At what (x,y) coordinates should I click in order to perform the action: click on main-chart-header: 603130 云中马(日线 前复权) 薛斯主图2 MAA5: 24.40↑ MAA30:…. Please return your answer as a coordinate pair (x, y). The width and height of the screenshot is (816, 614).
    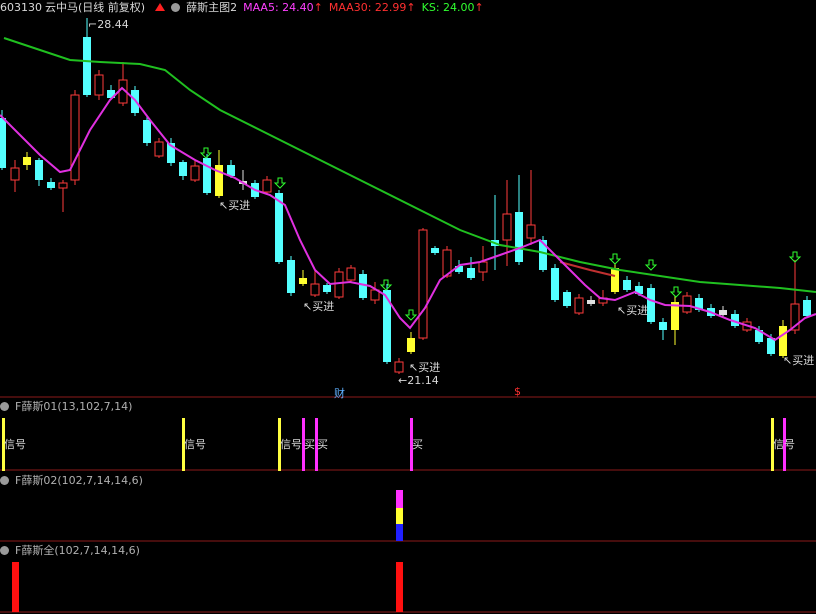
    Looking at the image, I should click on (245, 8).